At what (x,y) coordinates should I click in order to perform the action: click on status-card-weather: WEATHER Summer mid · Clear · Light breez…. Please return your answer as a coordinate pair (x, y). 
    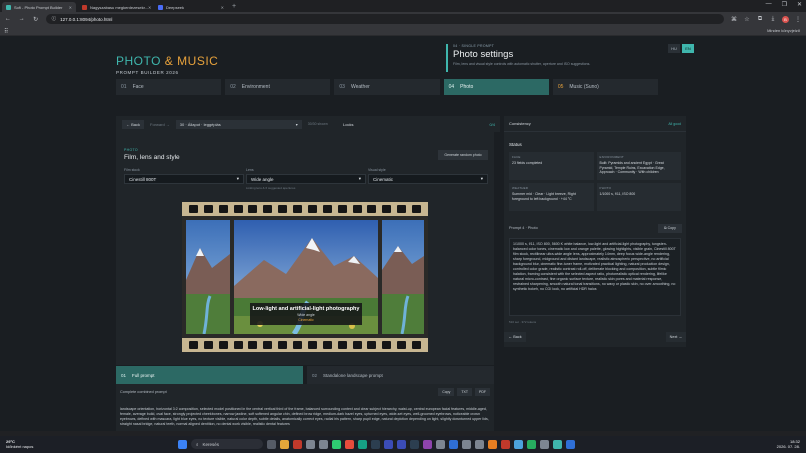
    Looking at the image, I should click on (551, 197).